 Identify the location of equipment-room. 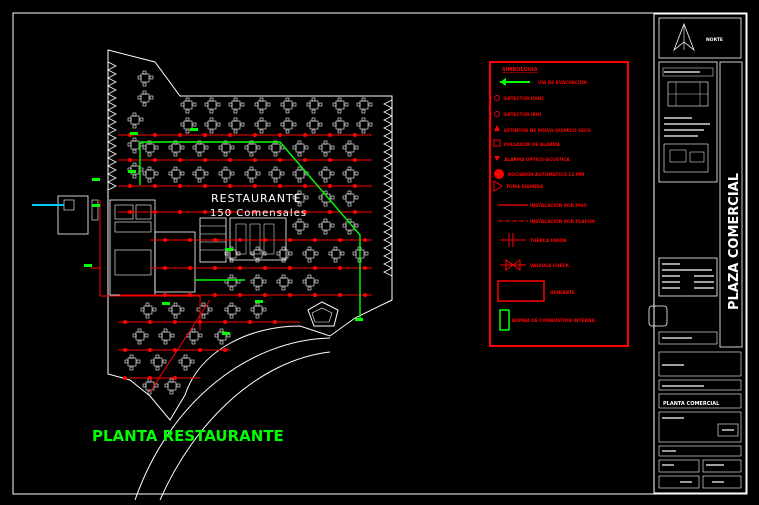
(73, 215).